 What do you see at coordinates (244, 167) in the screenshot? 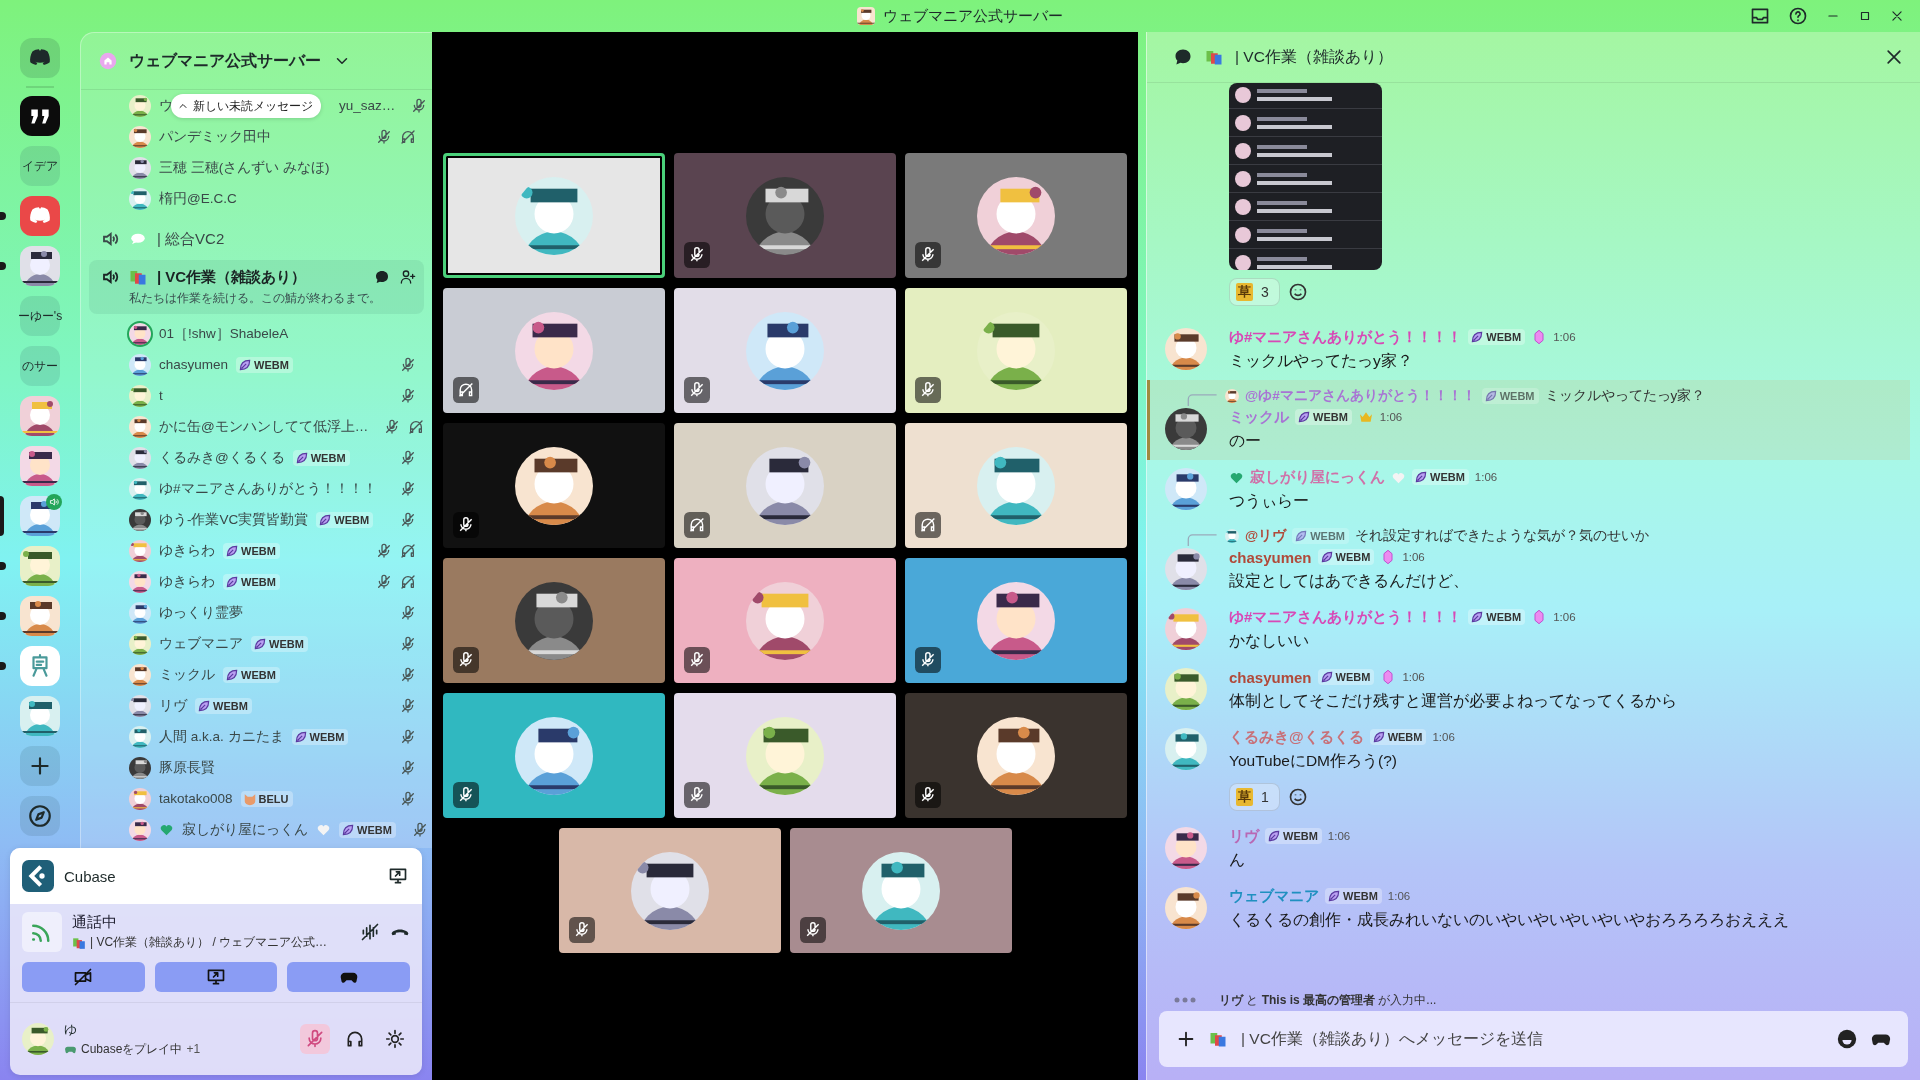
I see `participant-name: 三穂 三穂(さんずい みなほ)` at bounding box center [244, 167].